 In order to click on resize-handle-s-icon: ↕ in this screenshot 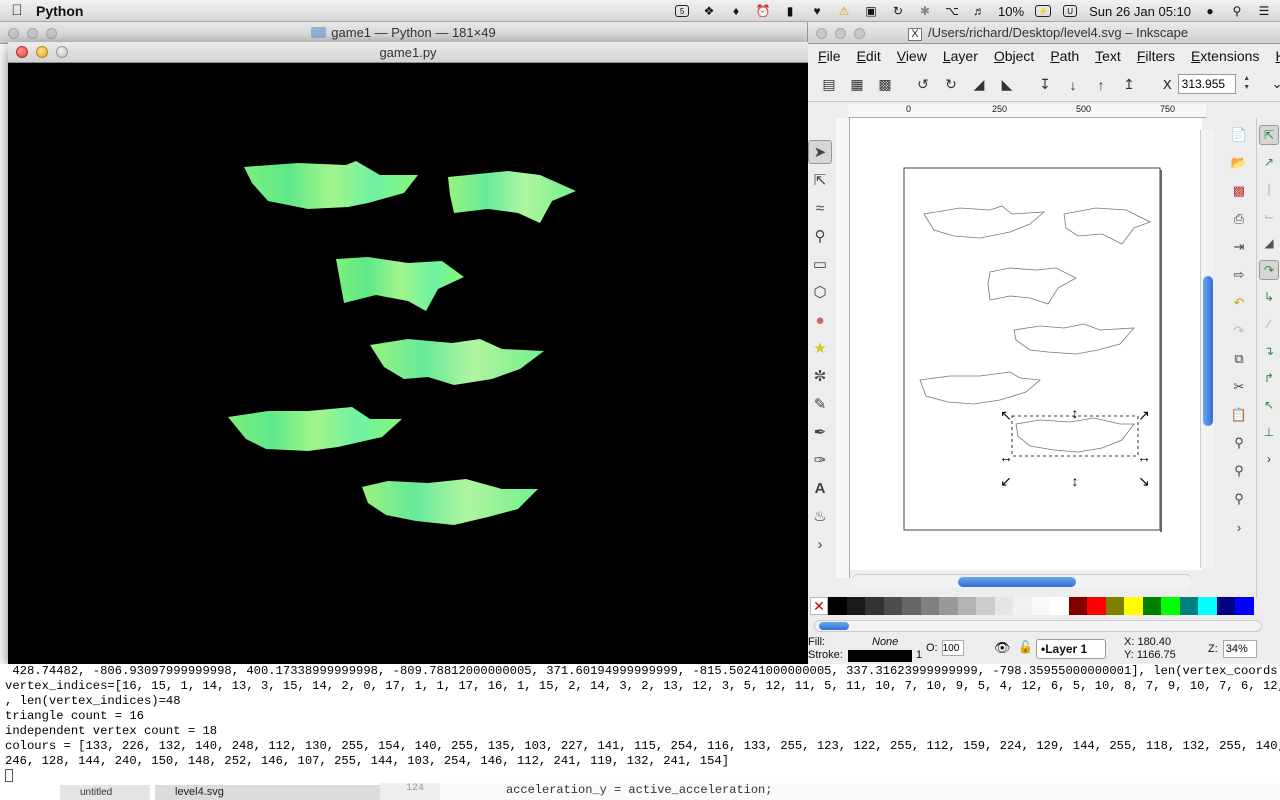, I will do `click(1075, 481)`.